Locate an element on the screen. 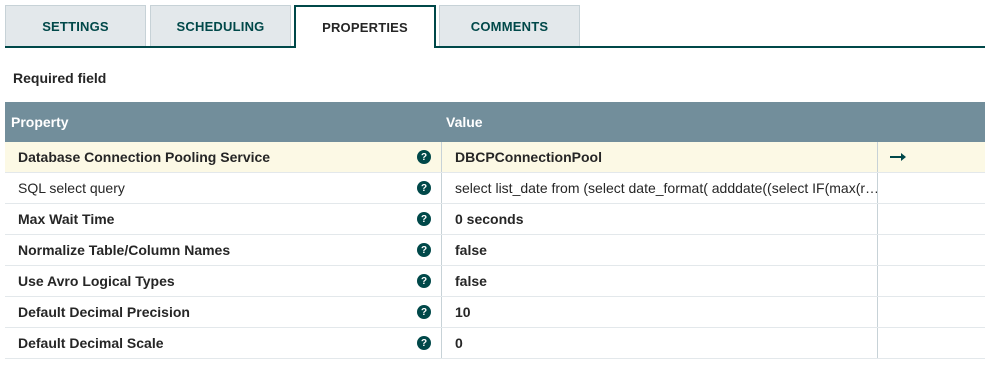  column-header-value: Value is located at coordinates (464, 122).